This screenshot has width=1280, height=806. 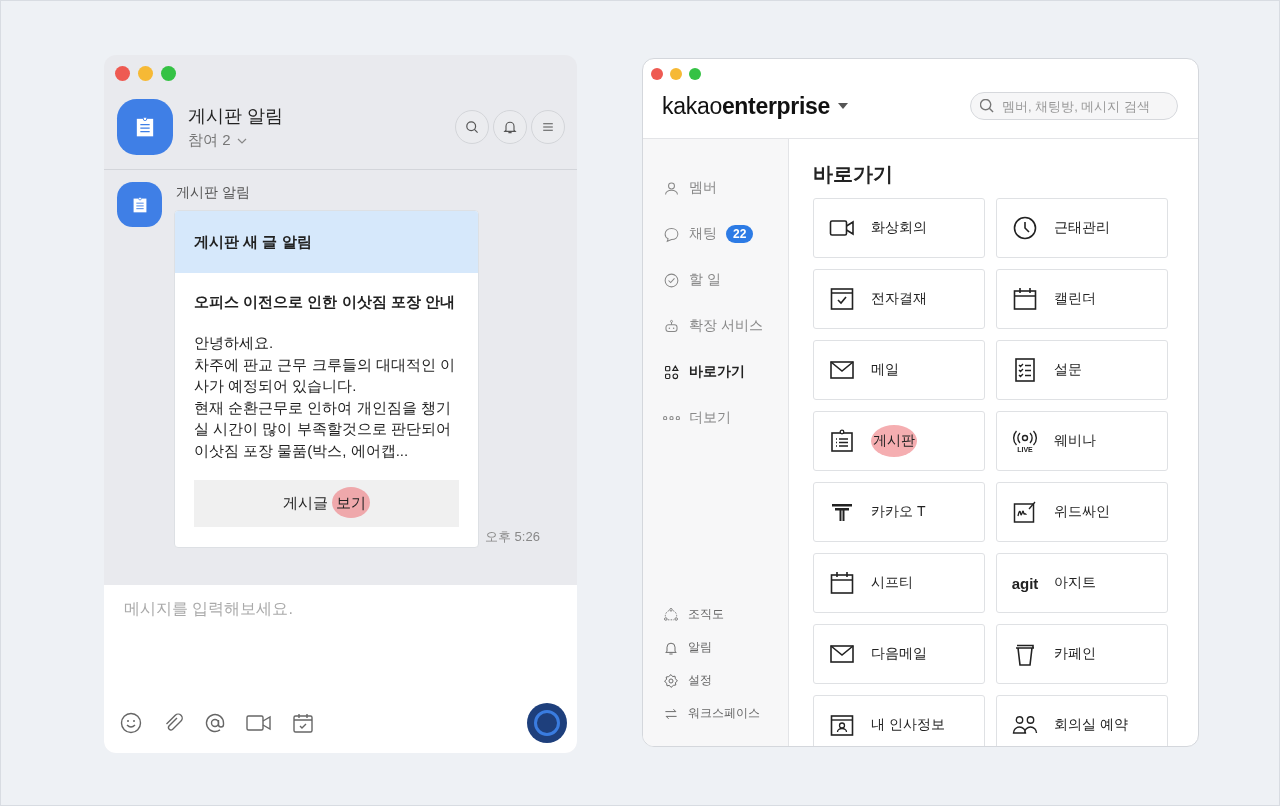 What do you see at coordinates (1082, 370) in the screenshot?
I see `shortcut-tile: 설문` at bounding box center [1082, 370].